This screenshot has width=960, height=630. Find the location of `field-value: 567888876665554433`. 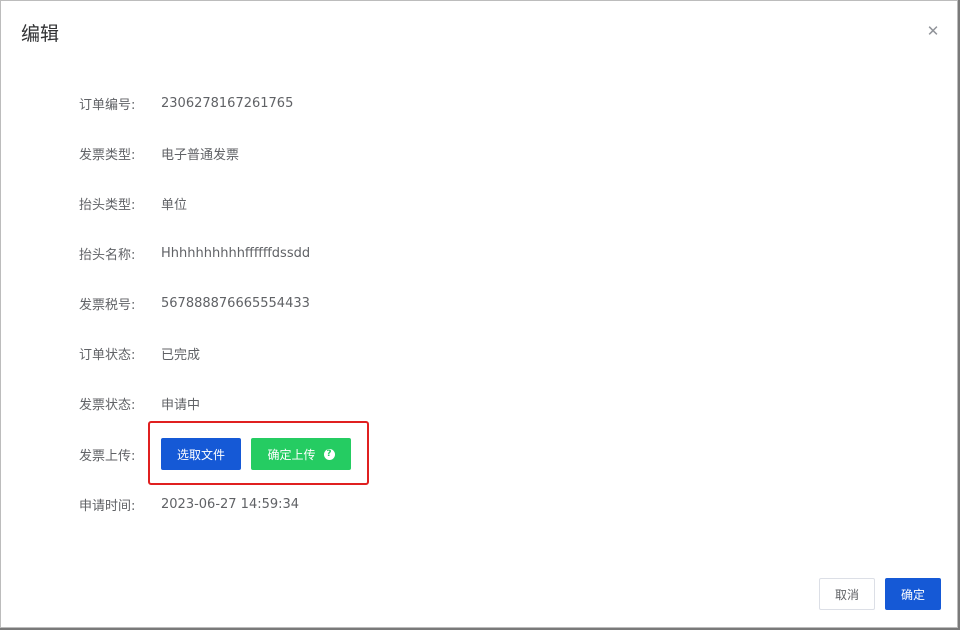

field-value: 567888876665554433 is located at coordinates (235, 303).